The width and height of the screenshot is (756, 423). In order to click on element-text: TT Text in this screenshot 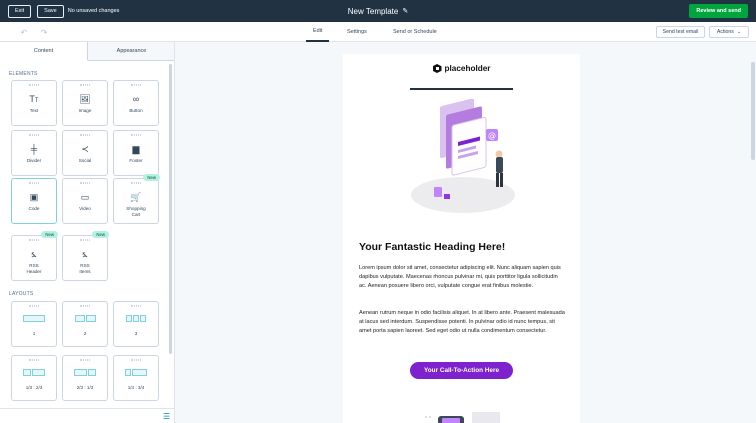, I will do `click(34, 103)`.